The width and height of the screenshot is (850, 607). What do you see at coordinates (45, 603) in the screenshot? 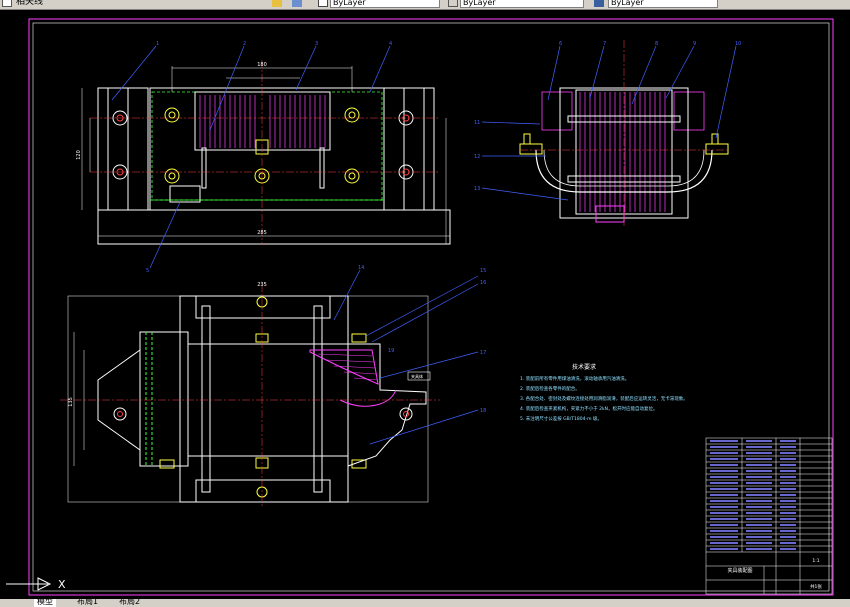
I see `tab-model: 模型` at bounding box center [45, 603].